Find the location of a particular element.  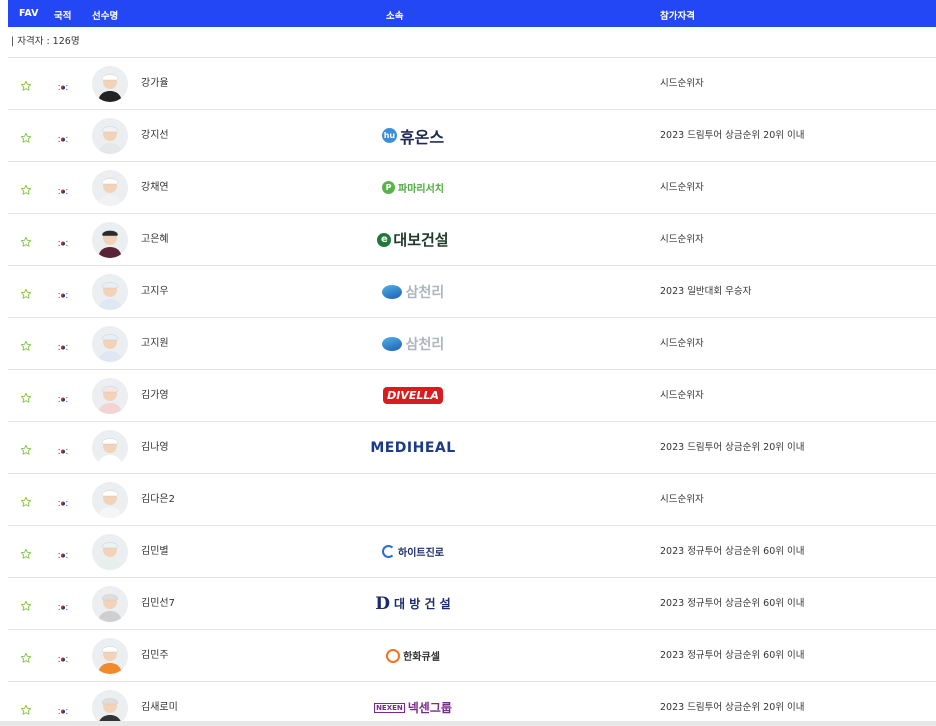

qualification-cell: 2023 일반대회 우승자 is located at coordinates (706, 291).